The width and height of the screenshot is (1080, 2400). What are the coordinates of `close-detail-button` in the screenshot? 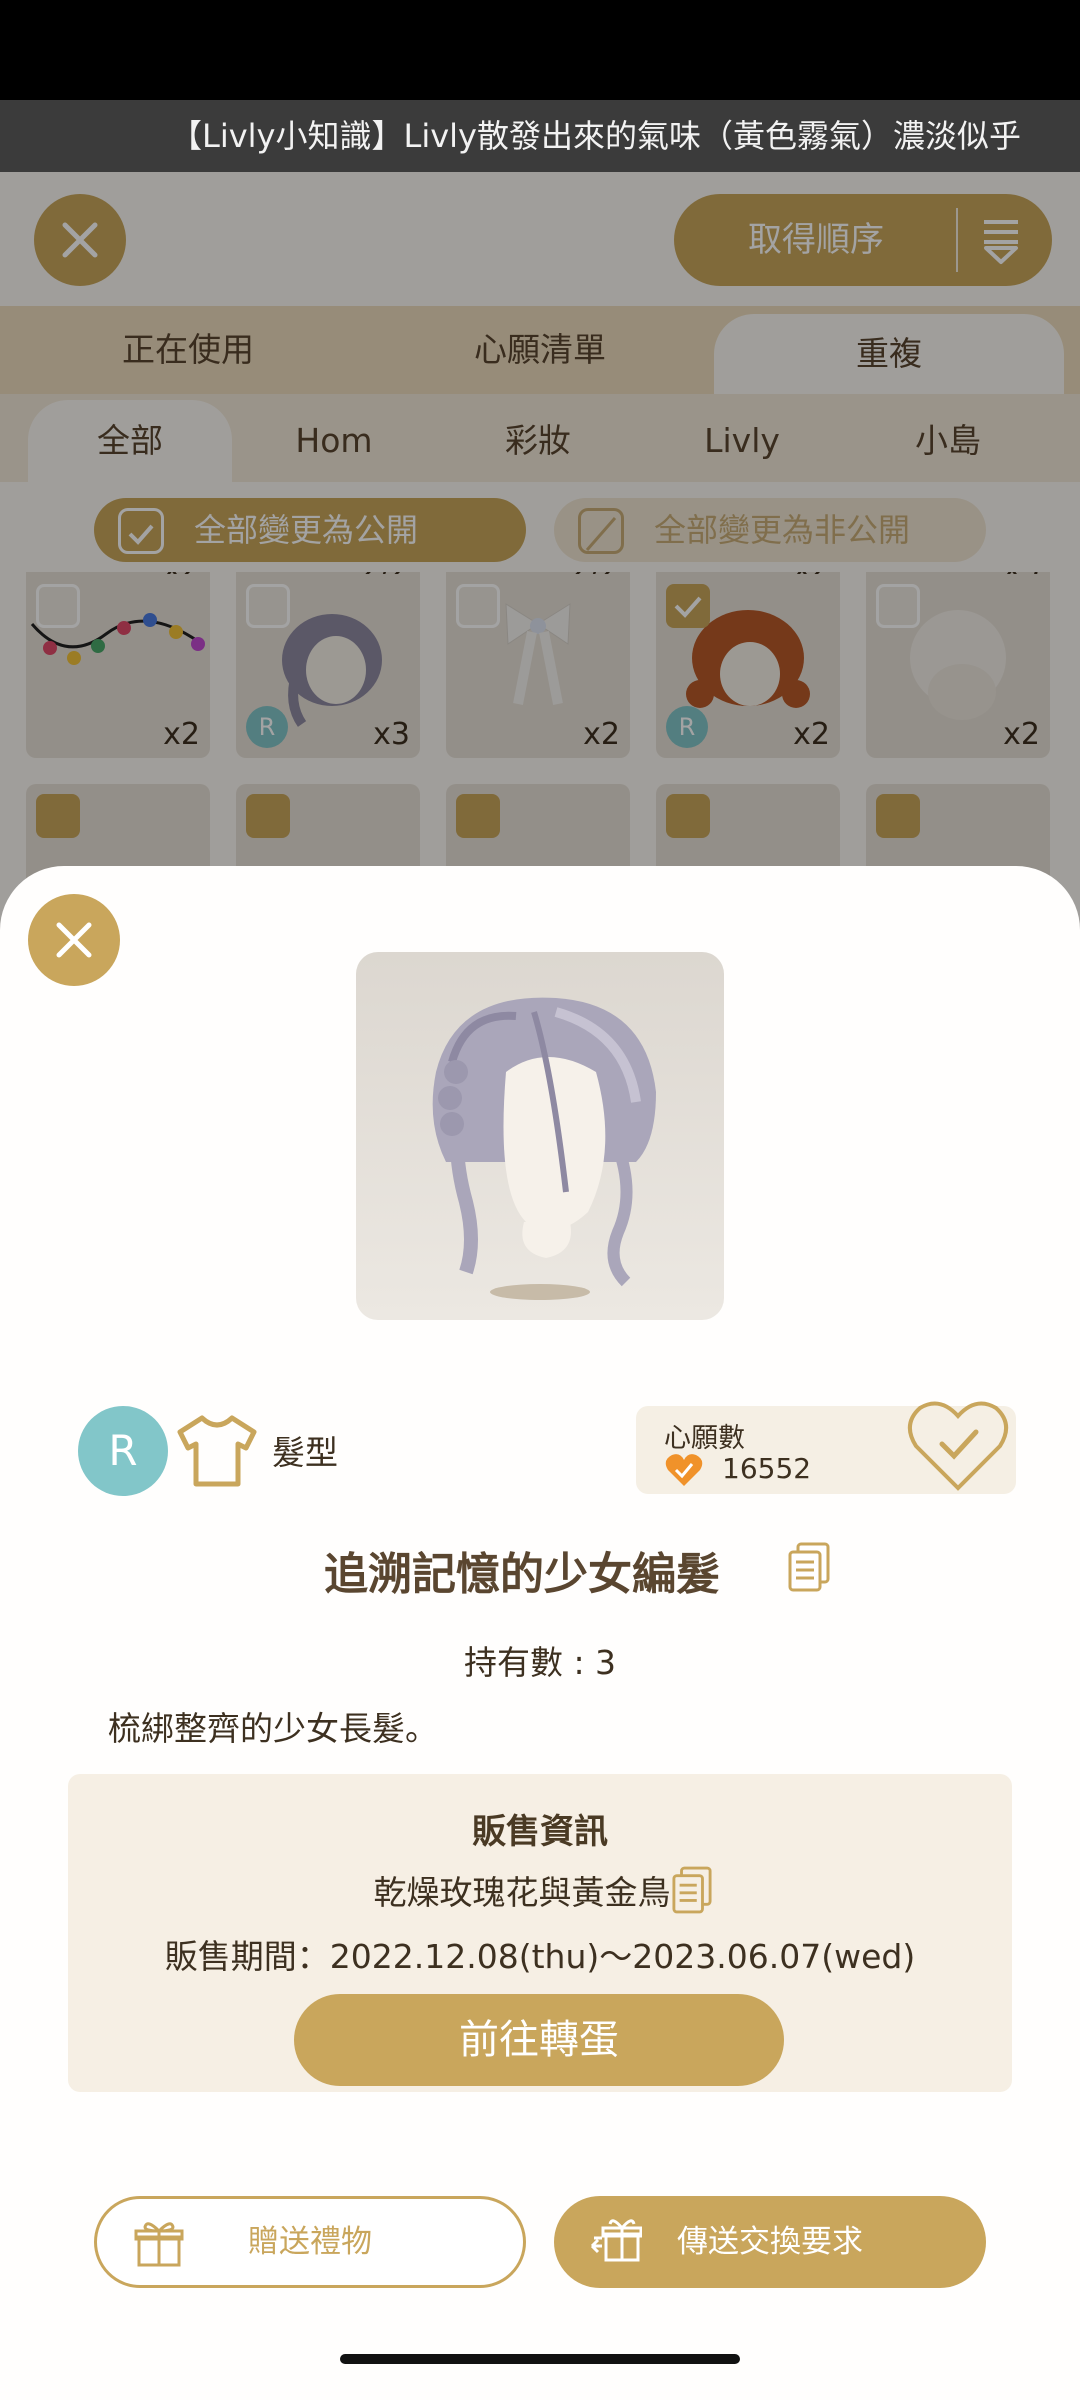 It's located at (74, 940).